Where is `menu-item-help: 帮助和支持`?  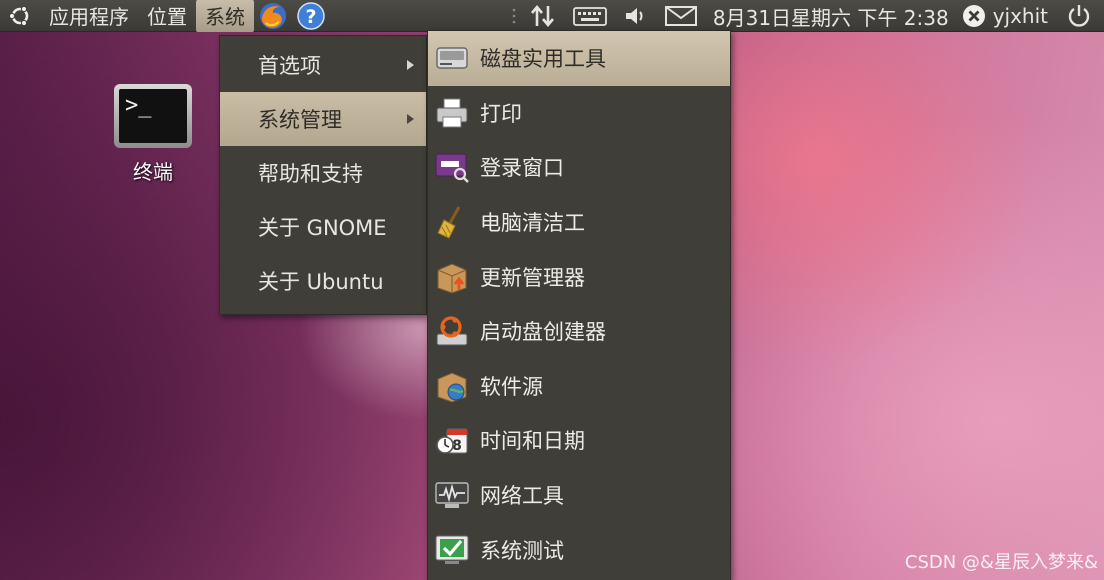
menu-item-help: 帮助和支持 is located at coordinates (323, 173).